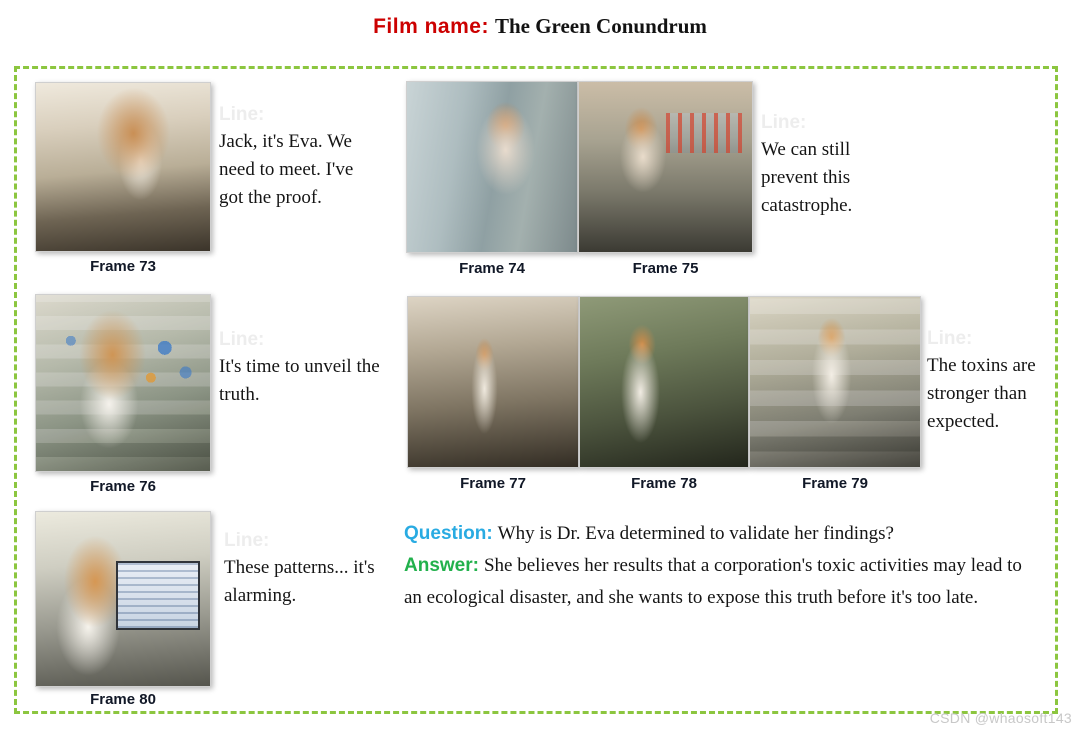 The image size is (1080, 735). What do you see at coordinates (950, 338) in the screenshot?
I see `line-label-79: Line:` at bounding box center [950, 338].